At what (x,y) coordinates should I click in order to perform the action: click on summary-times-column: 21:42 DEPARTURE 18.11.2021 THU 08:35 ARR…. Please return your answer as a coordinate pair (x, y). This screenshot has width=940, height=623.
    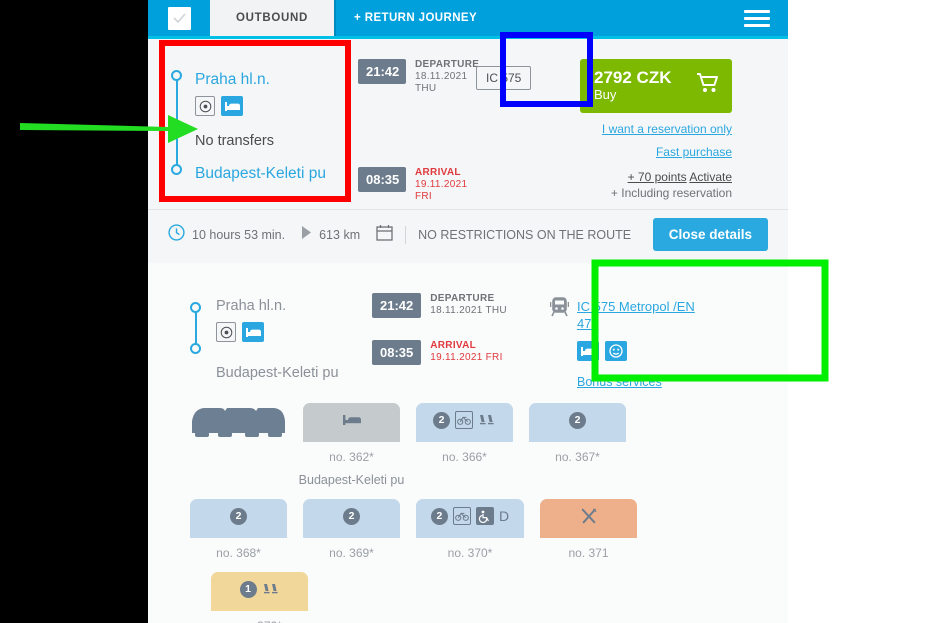
    Looking at the image, I should click on (418, 127).